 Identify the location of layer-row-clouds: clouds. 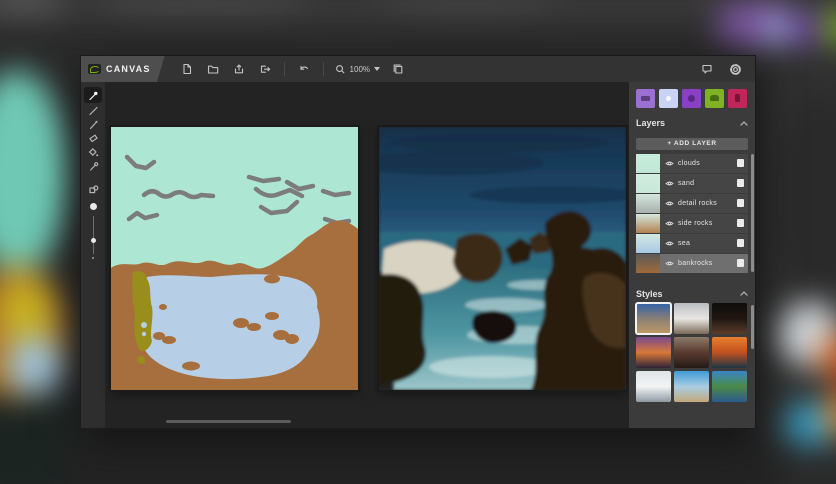
(692, 163).